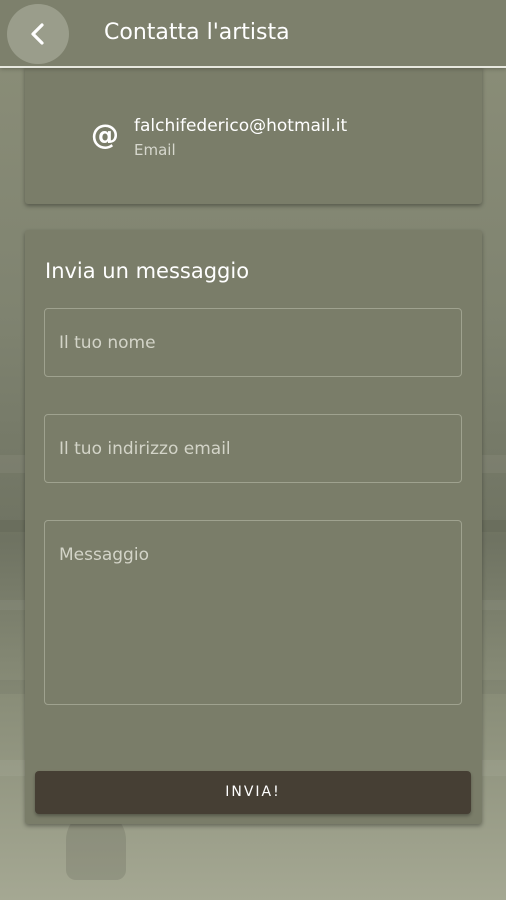  Describe the element at coordinates (147, 271) in the screenshot. I see `form-title: Invia un messaggio` at that location.